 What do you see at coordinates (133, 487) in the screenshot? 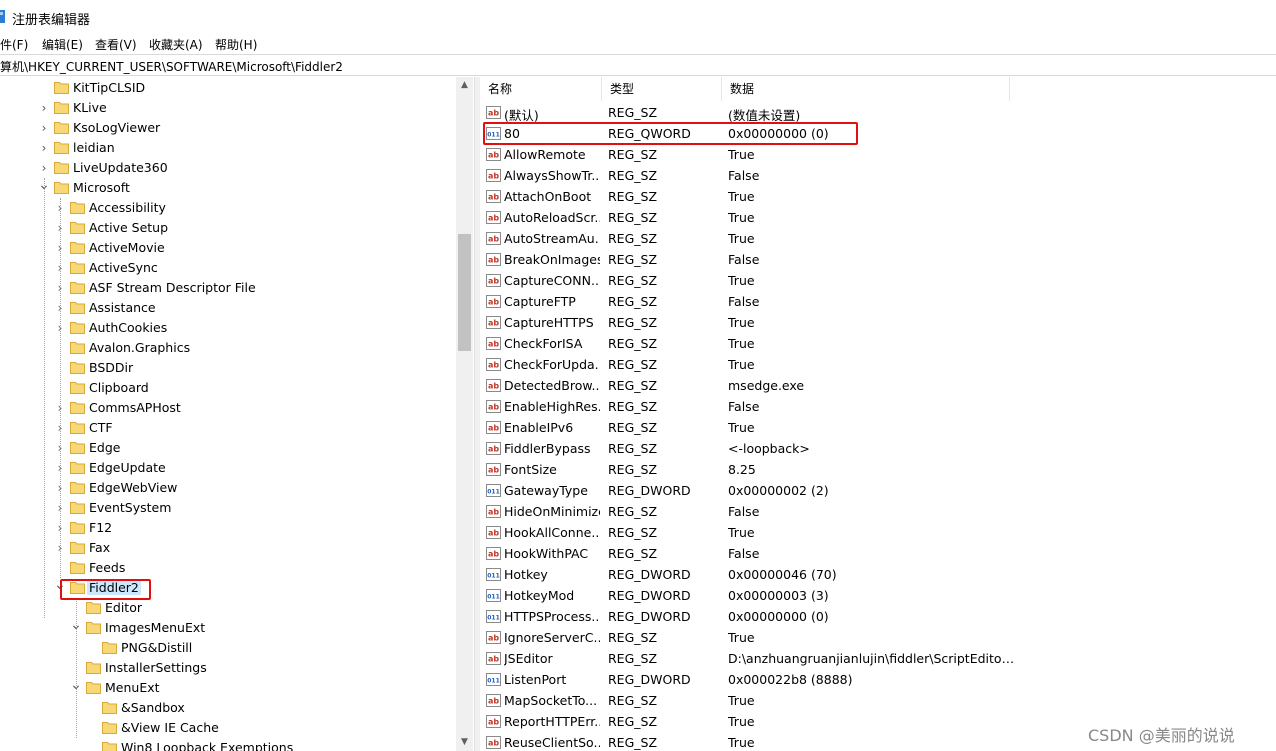
I see `tree-node-label: EdgeWebView` at bounding box center [133, 487].